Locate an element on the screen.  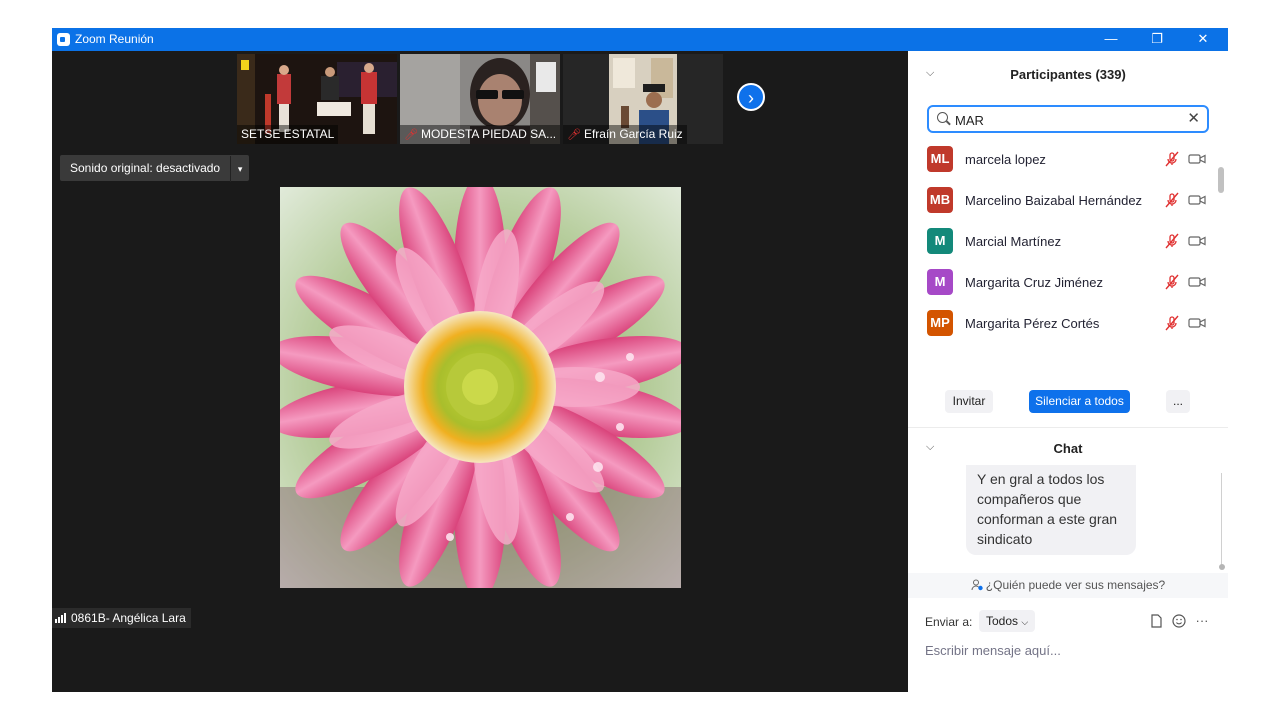
chat-title: Chat is located at coordinates (1068, 448).